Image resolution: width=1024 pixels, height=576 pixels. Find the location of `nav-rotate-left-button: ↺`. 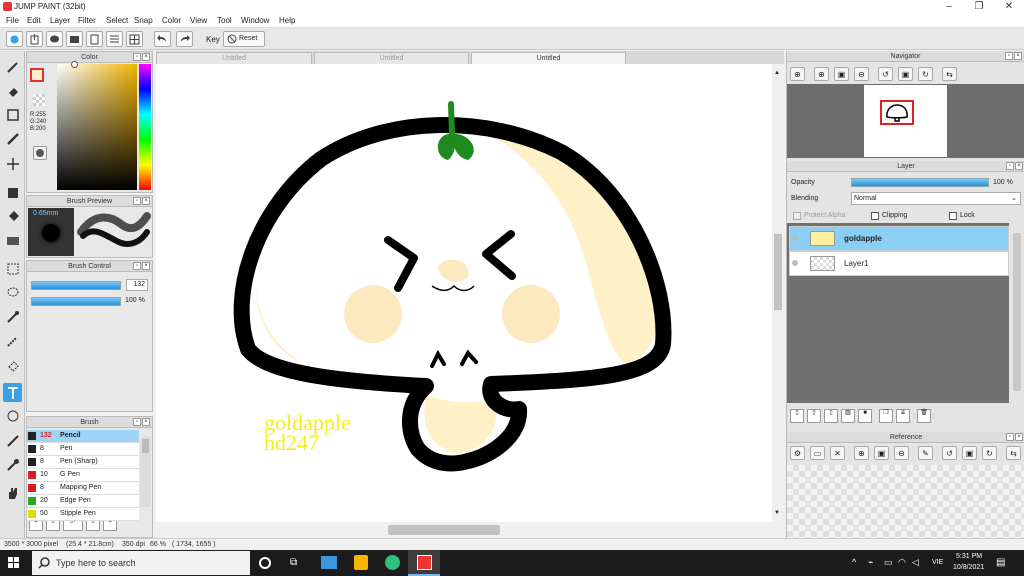

nav-rotate-left-button: ↺ is located at coordinates (885, 74).